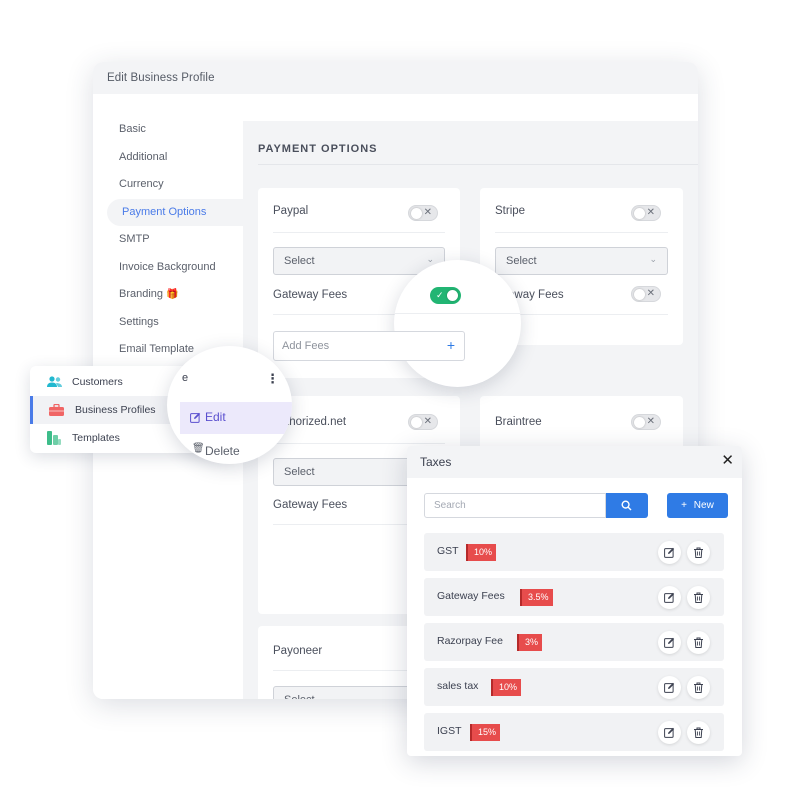 The image size is (800, 800). I want to click on gateway-name: thorized.net, so click(316, 422).